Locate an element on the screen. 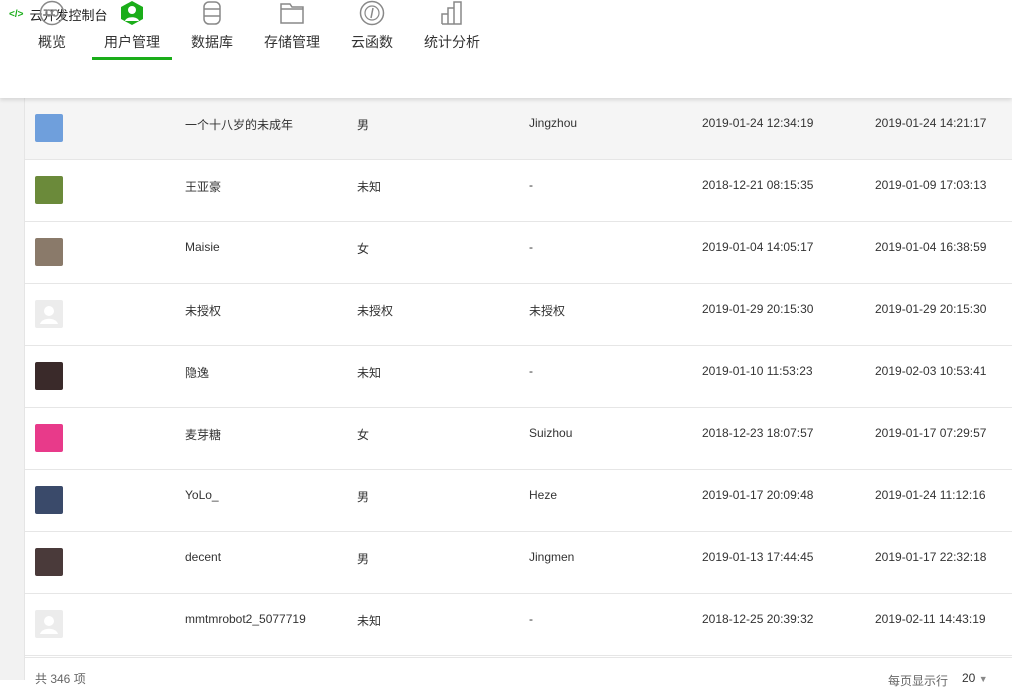 This screenshot has width=1012, height=689. table-footer: 共 346 项 每页显示行 20 ▼ is located at coordinates (518, 672).